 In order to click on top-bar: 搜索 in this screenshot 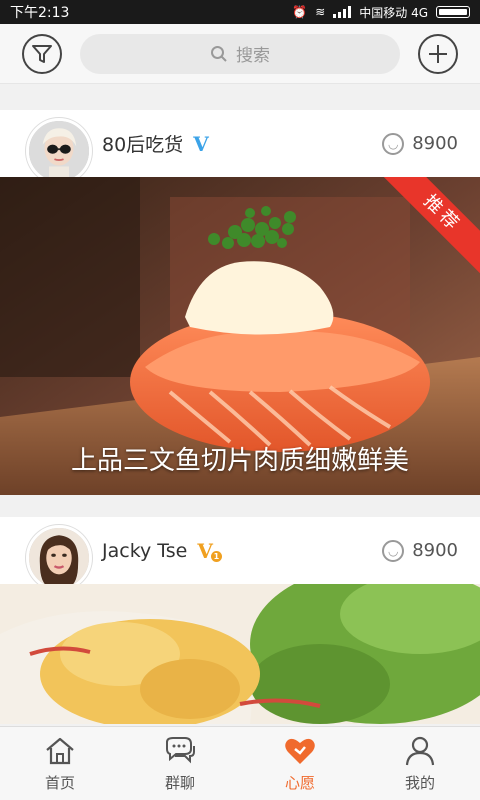, I will do `click(240, 54)`.